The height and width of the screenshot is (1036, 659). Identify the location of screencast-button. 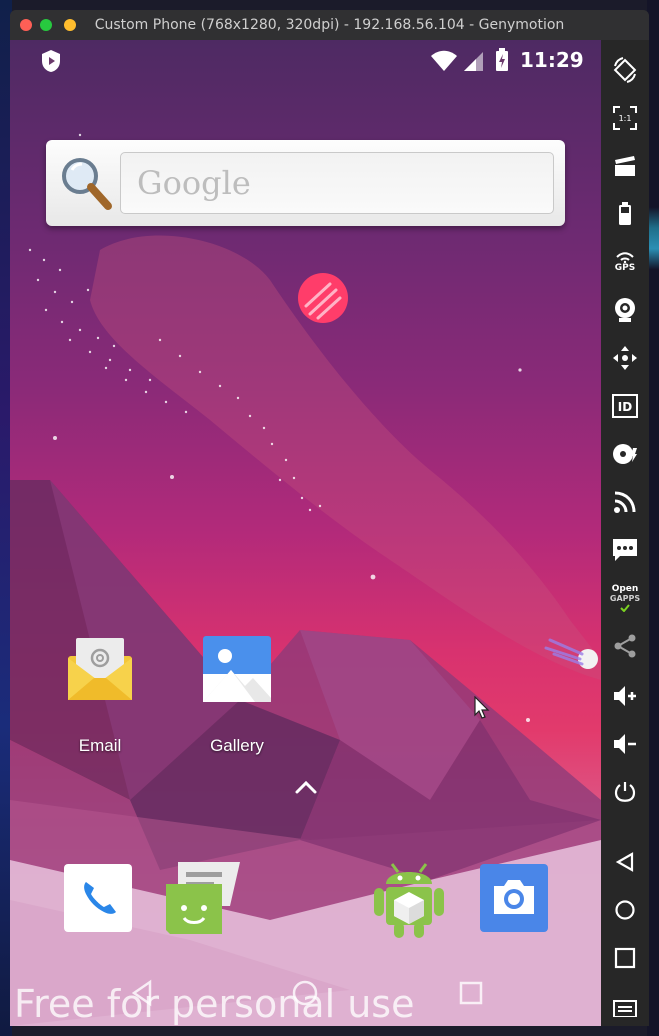
(625, 166).